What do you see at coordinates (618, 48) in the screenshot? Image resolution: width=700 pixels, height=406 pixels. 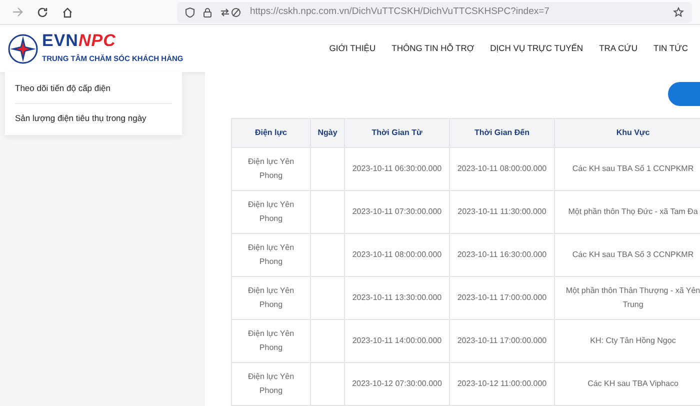 I see `nav-link: TRA CỨU` at bounding box center [618, 48].